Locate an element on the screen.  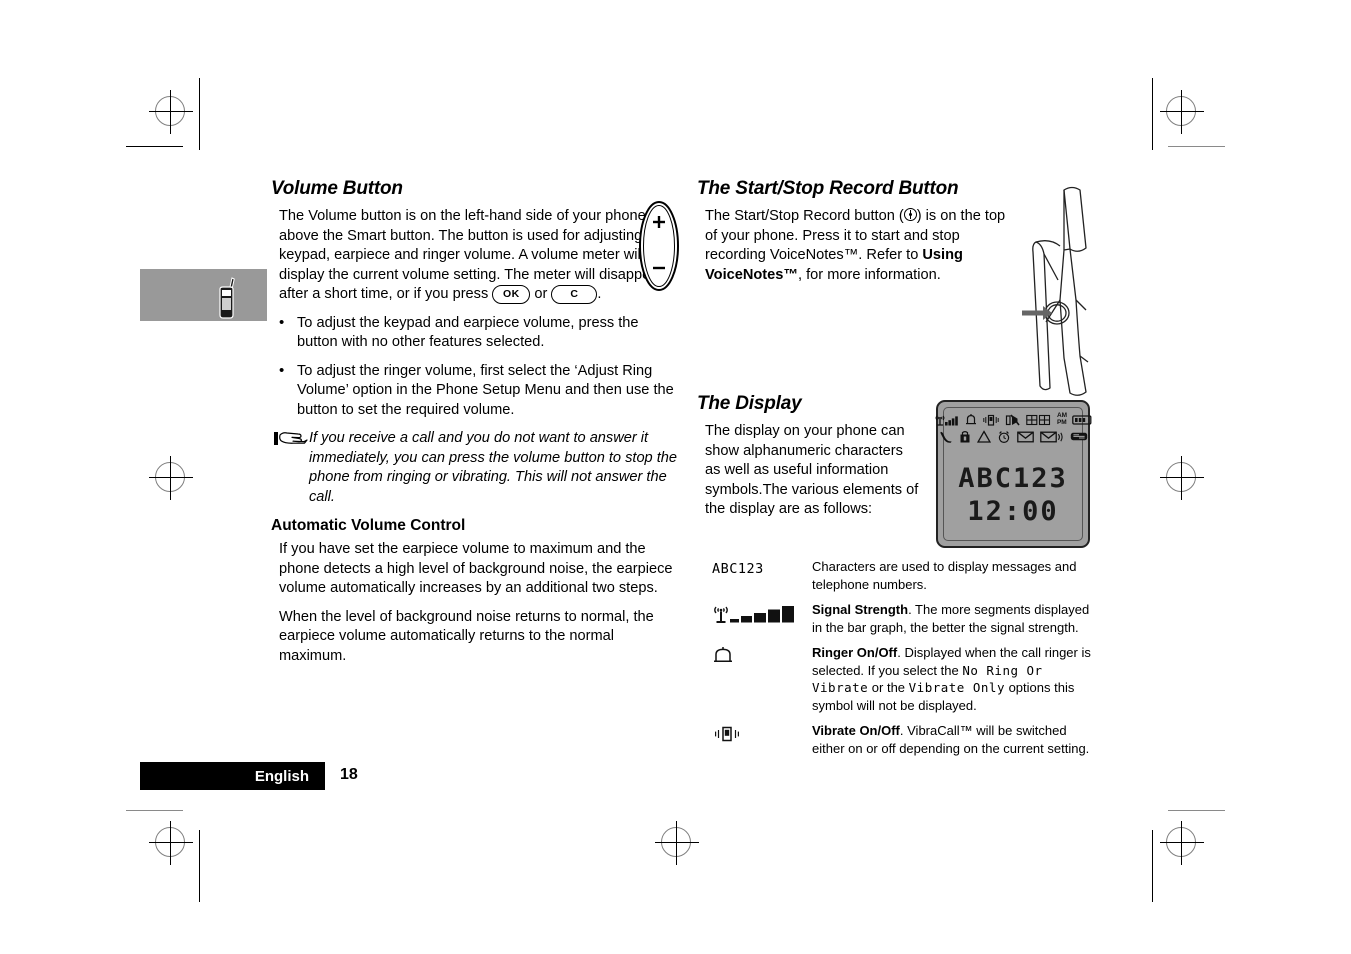
footer-language-label: English is located at coordinates (281, 776).